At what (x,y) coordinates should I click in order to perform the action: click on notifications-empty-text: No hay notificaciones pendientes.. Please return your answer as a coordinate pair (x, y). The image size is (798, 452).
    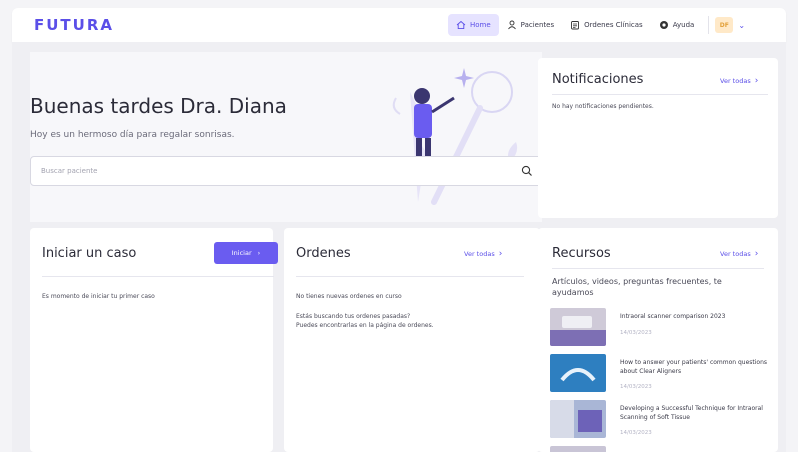
    Looking at the image, I should click on (603, 106).